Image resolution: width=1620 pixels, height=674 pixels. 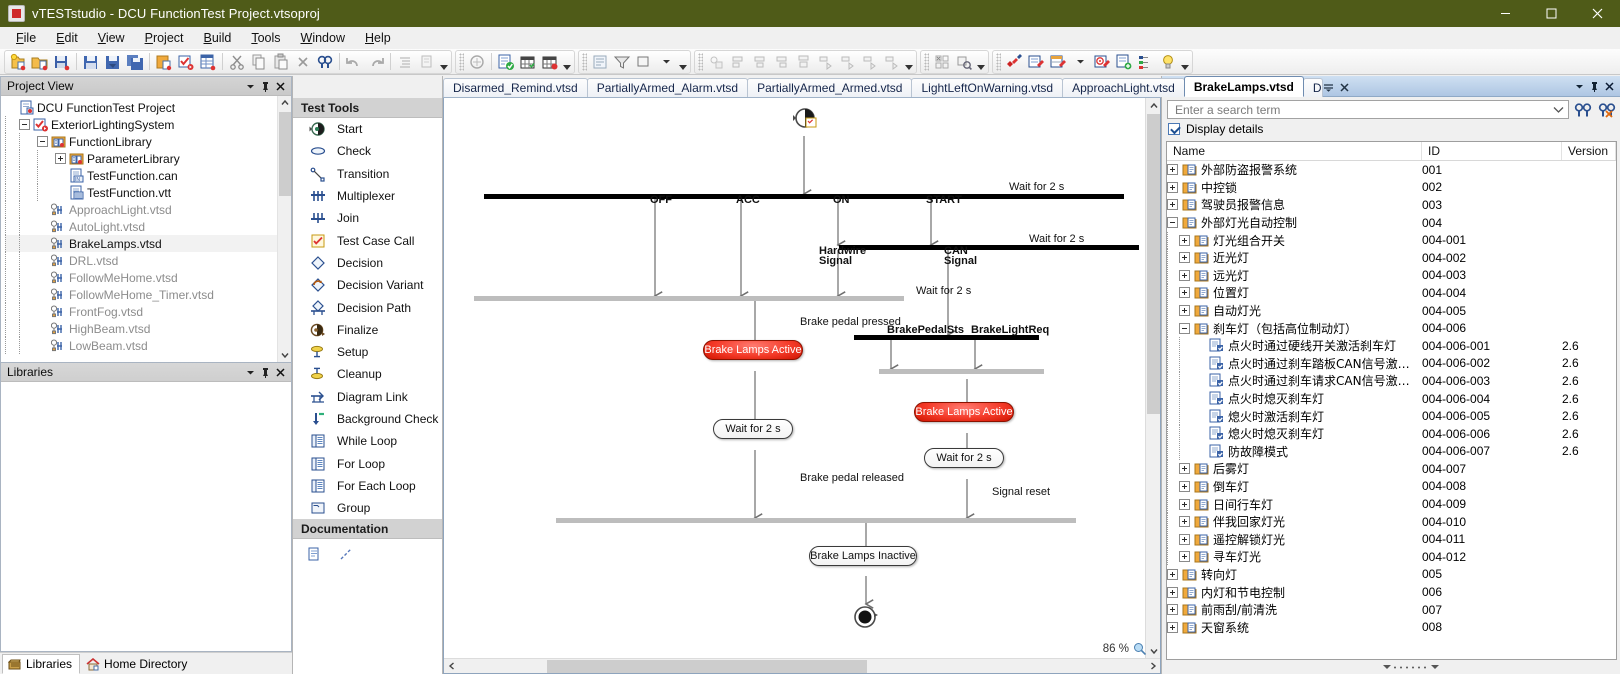 I want to click on test-export-icon, so click(x=1124, y=62).